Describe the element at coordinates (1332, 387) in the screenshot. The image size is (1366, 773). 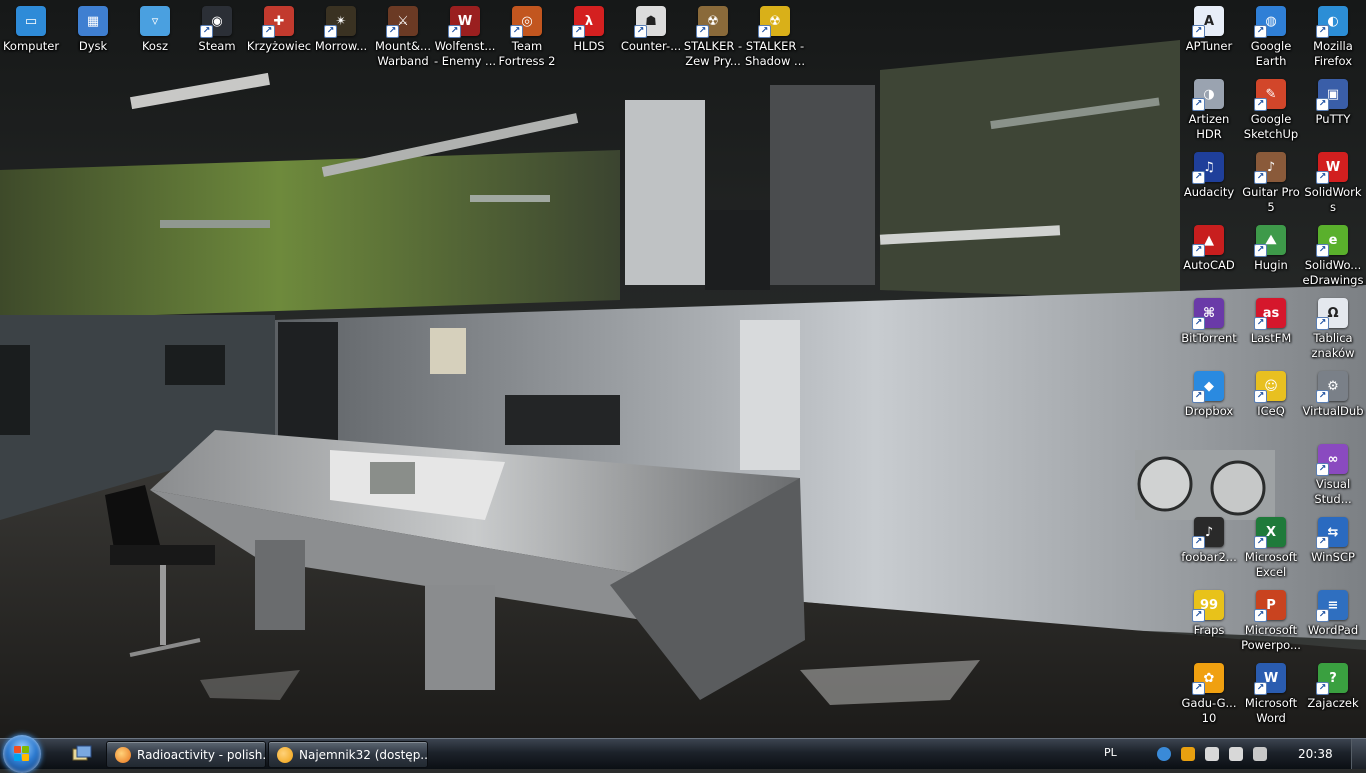
I see `virtualdub-icon: ⚙ ↗` at that location.